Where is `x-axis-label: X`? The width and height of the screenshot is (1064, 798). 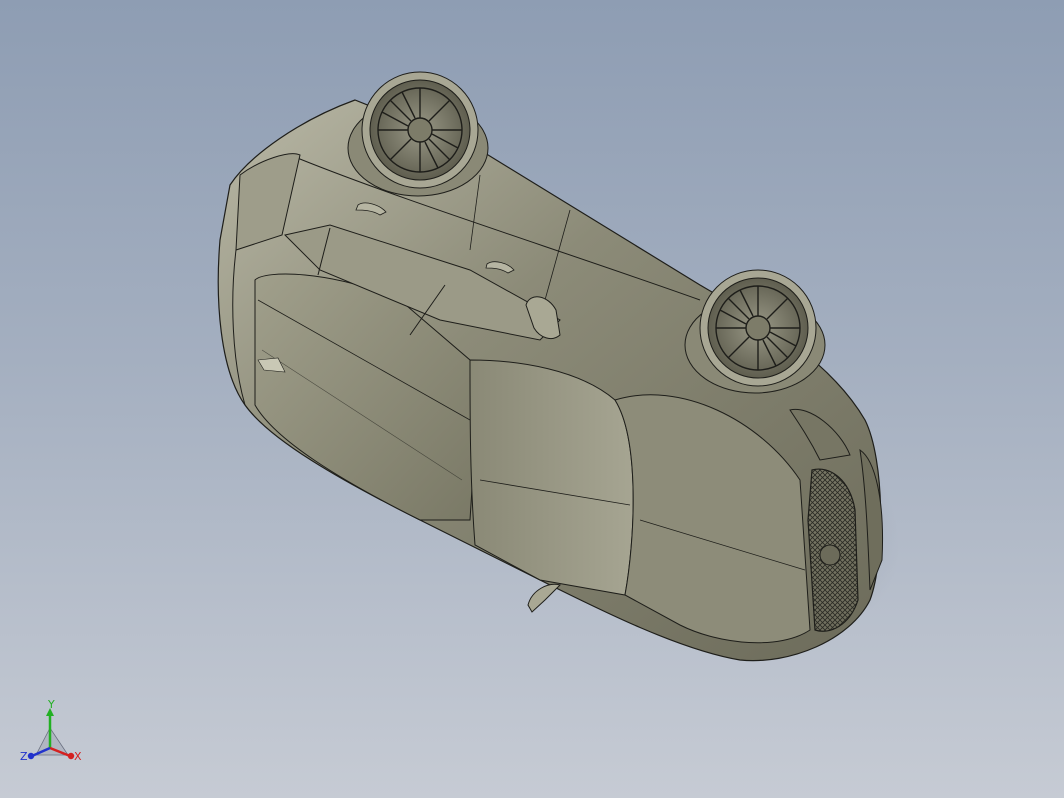 x-axis-label: X is located at coordinates (78, 756).